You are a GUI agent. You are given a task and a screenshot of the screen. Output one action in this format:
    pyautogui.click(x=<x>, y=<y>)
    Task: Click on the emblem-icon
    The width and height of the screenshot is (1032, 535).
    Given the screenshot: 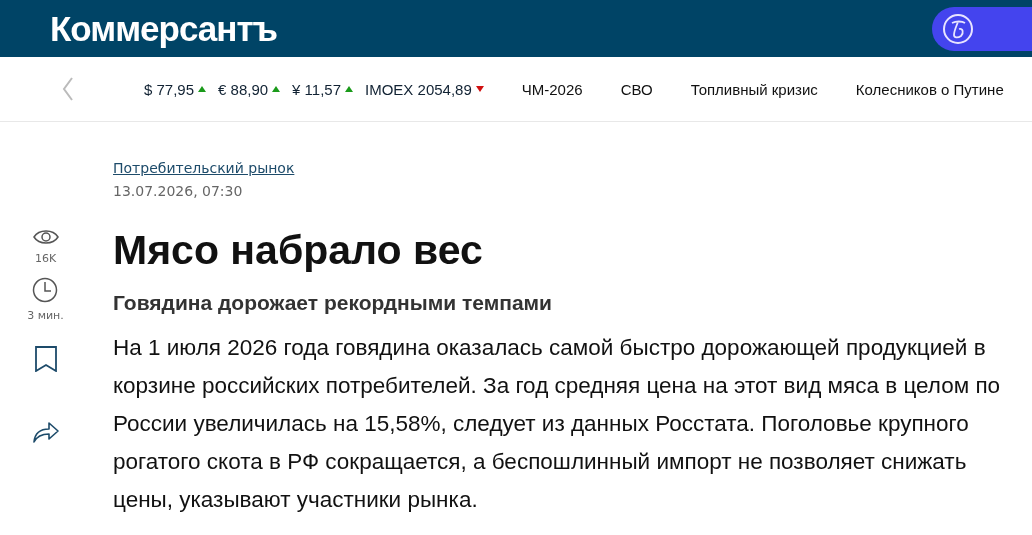 What is the action you would take?
    pyautogui.click(x=958, y=28)
    